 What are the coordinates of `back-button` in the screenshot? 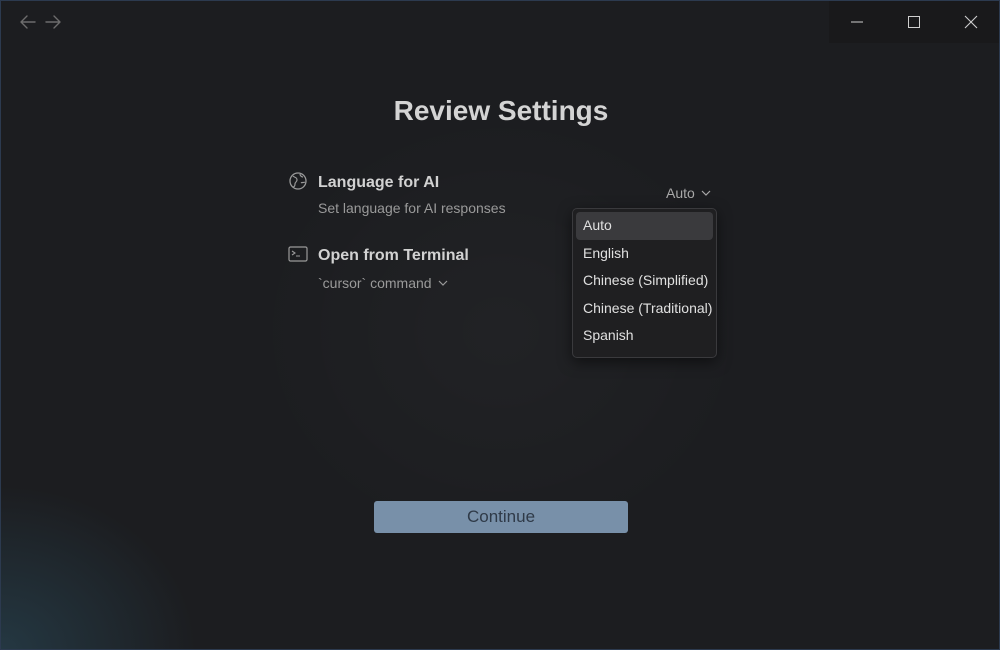 It's located at (28, 22).